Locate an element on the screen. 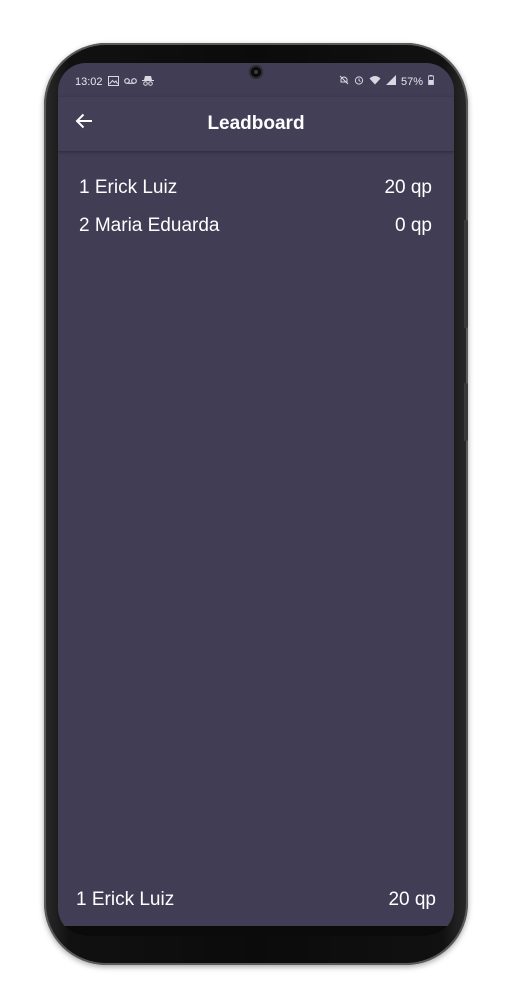 The image size is (512, 1000). gallery-icon is located at coordinates (113, 82).